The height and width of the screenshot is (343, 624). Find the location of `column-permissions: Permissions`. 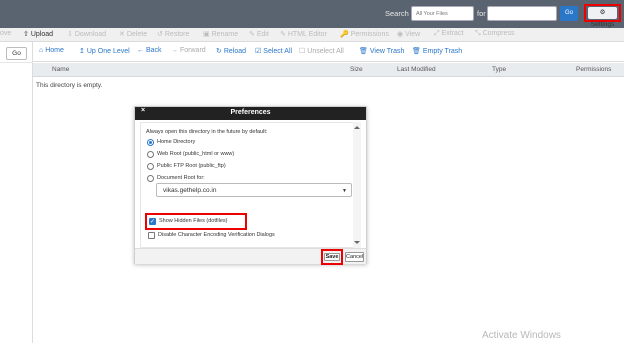

column-permissions: Permissions is located at coordinates (593, 69).